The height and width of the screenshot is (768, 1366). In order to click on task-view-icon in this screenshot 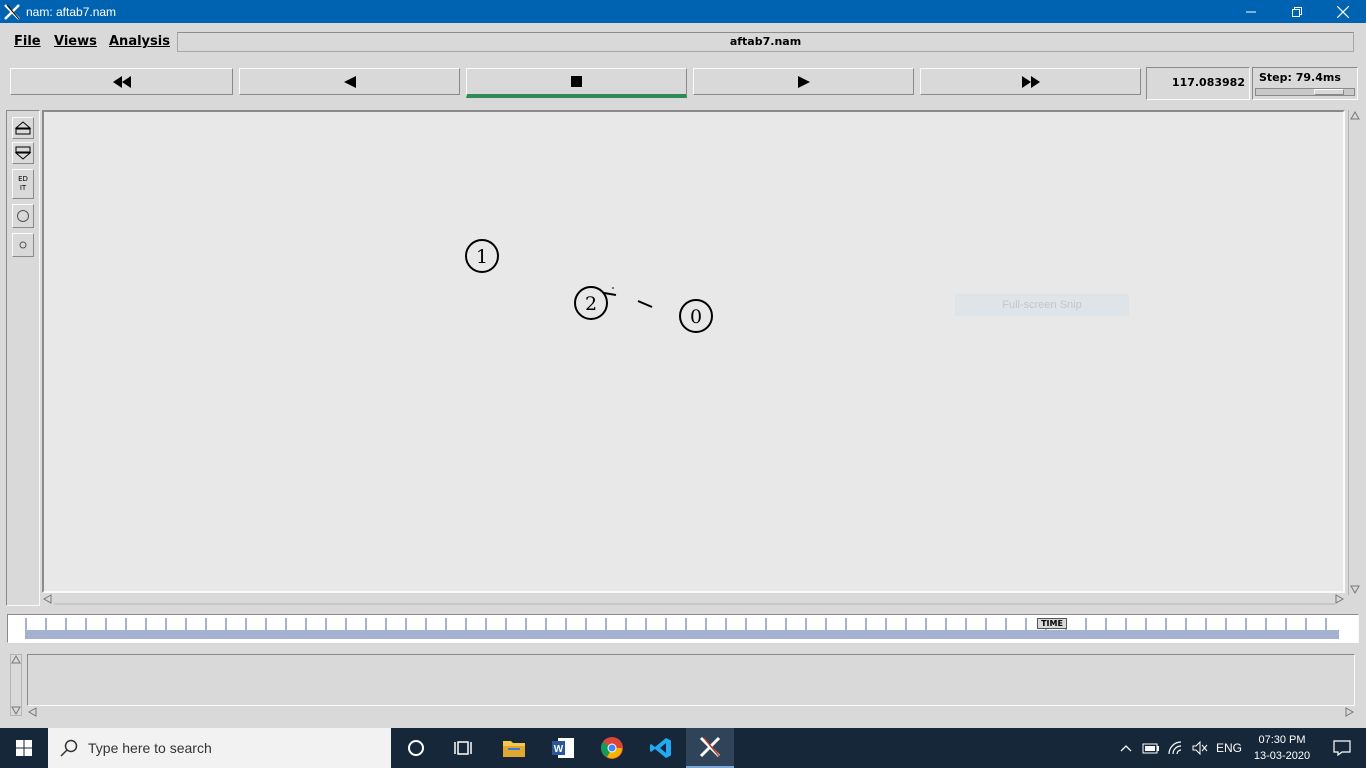, I will do `click(463, 748)`.